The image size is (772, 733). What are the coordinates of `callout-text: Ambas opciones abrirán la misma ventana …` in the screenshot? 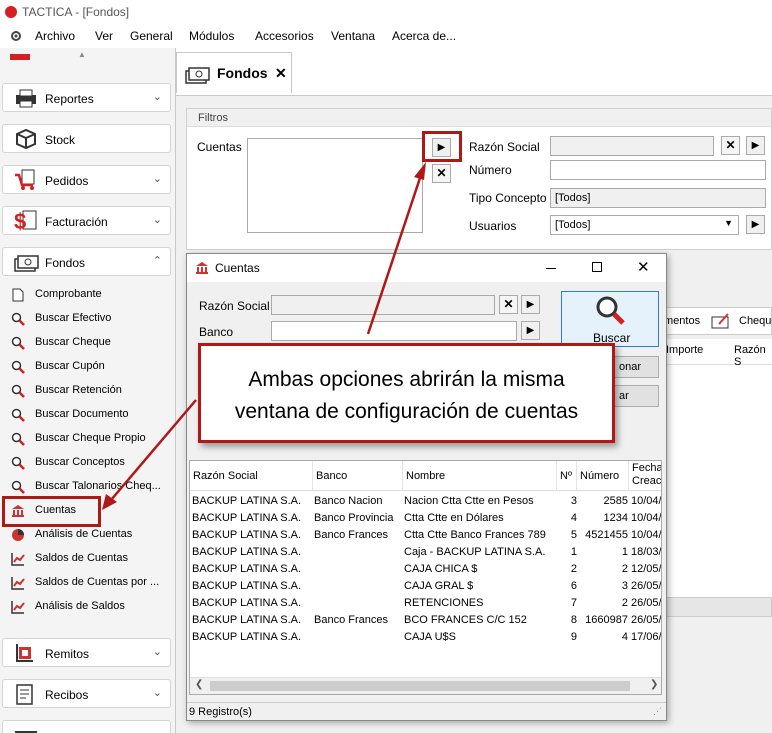 It's located at (406, 395).